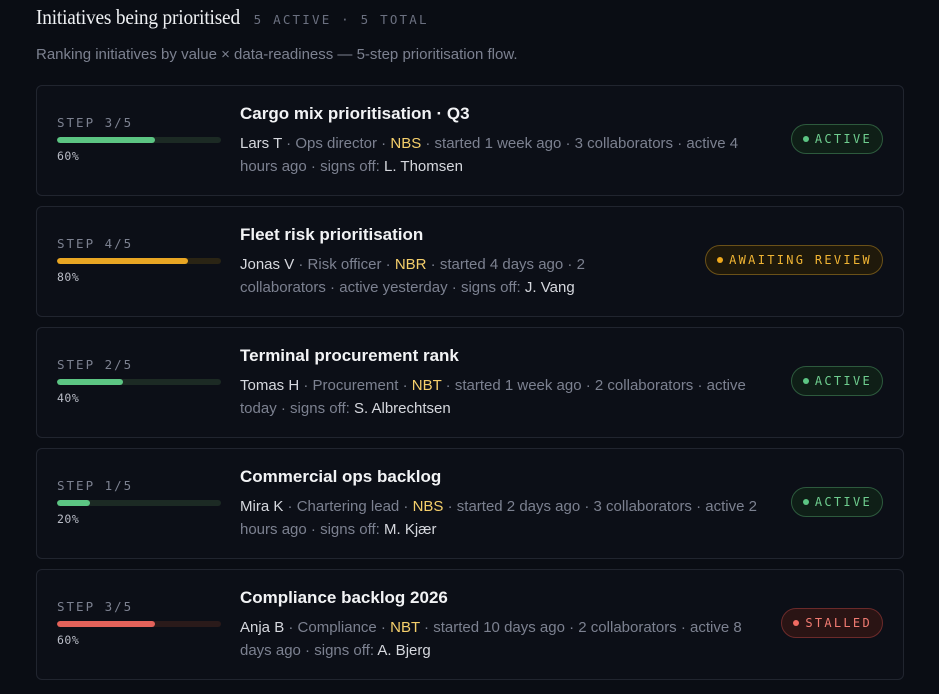 This screenshot has height=694, width=939. I want to click on step-progress: STEP 2/5 40%, so click(139, 381).